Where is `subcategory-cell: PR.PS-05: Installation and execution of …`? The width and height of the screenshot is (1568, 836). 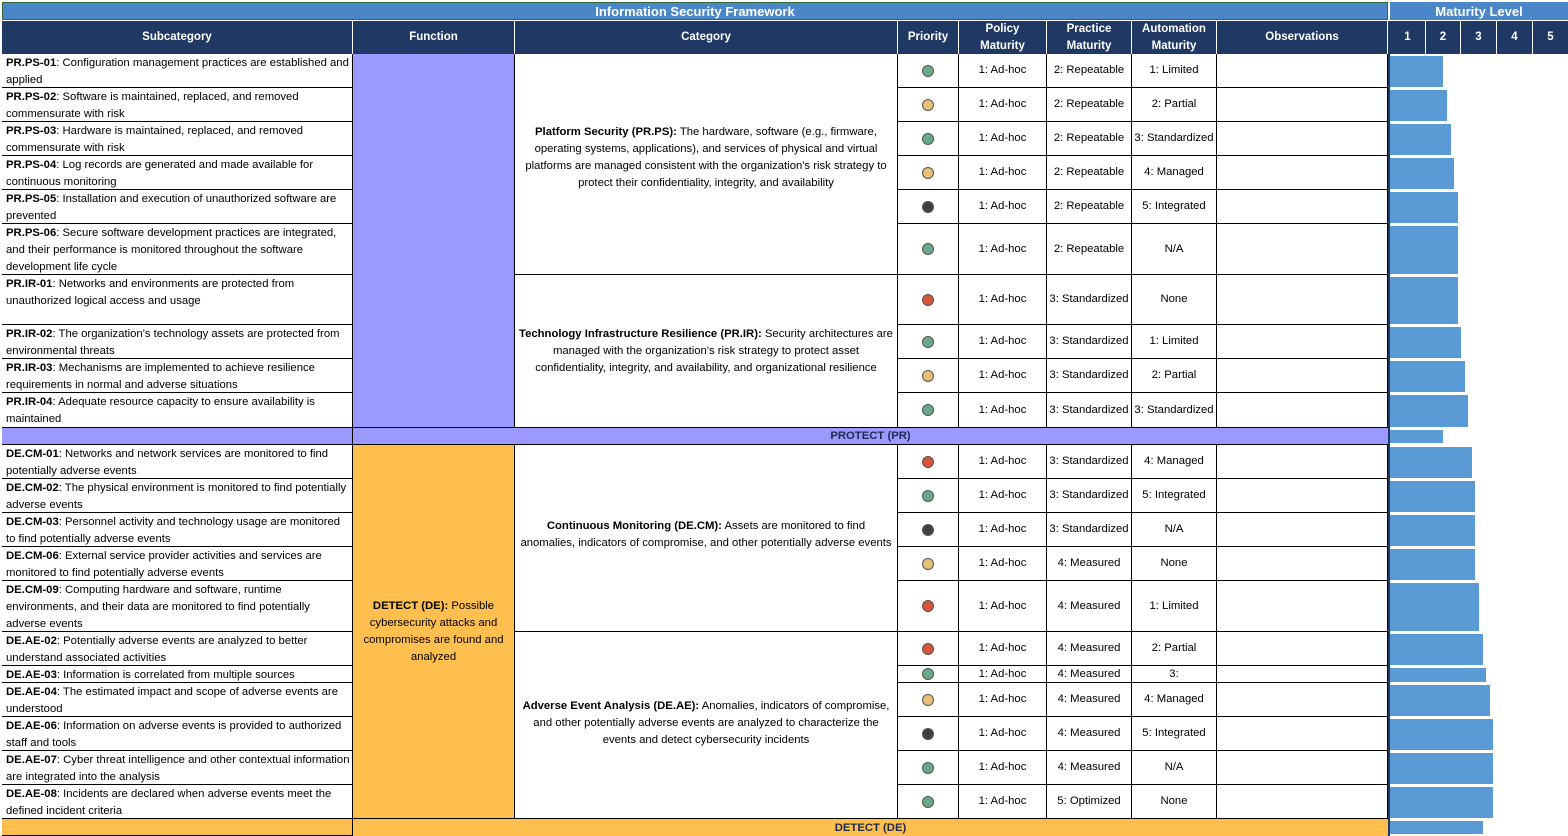 subcategory-cell: PR.PS-05: Installation and execution of … is located at coordinates (177, 207).